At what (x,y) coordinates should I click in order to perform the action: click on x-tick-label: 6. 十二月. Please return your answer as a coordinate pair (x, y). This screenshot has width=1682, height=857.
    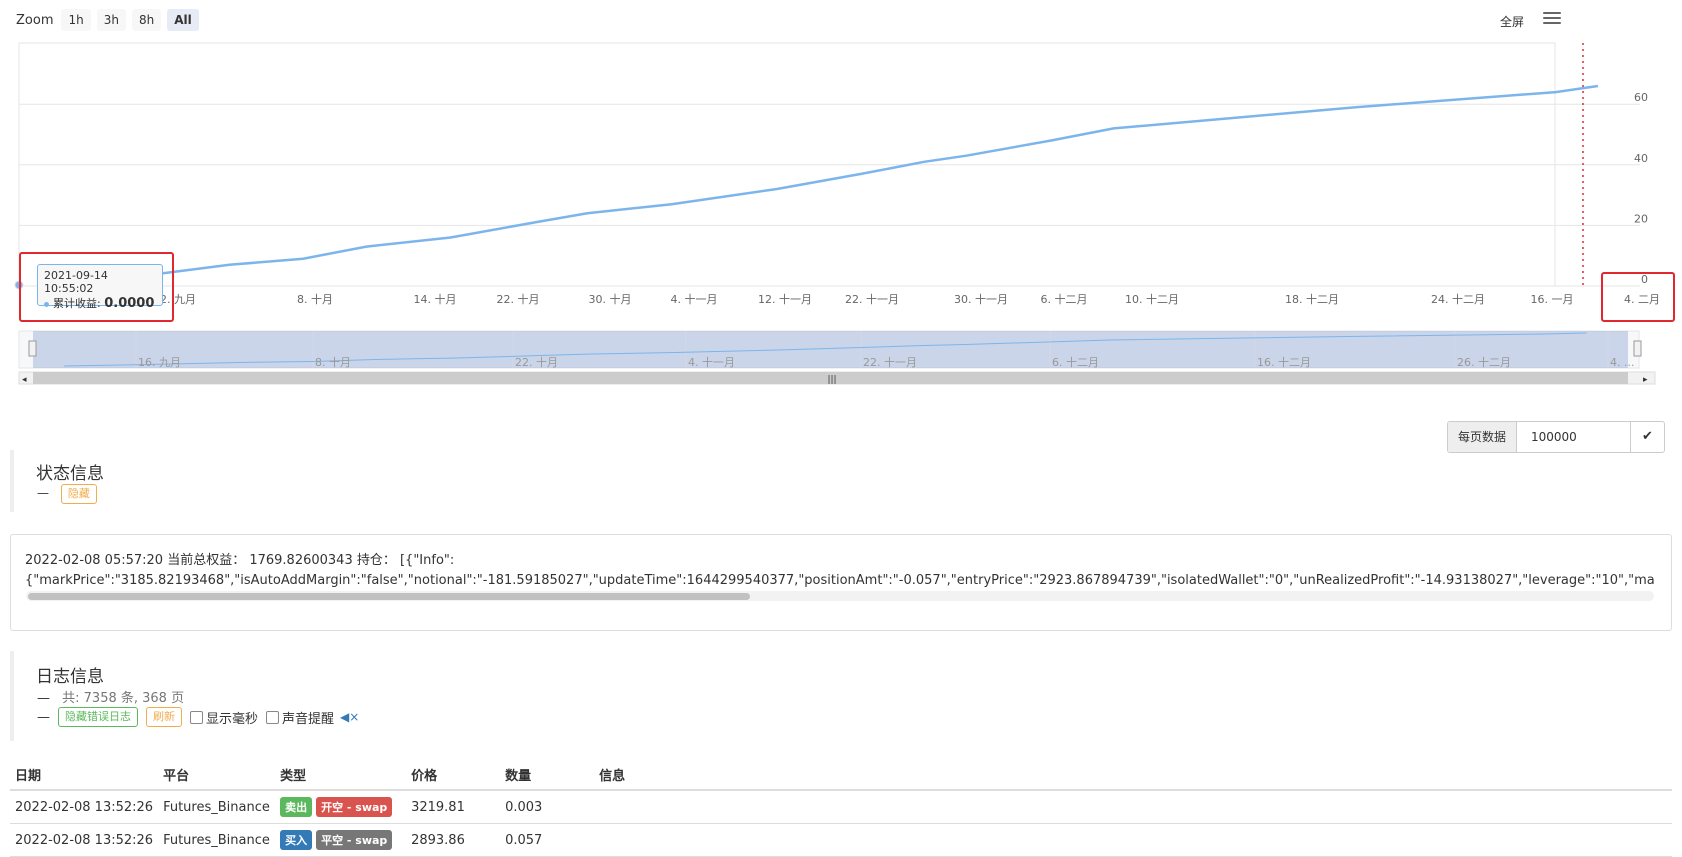
    Looking at the image, I should click on (1064, 299).